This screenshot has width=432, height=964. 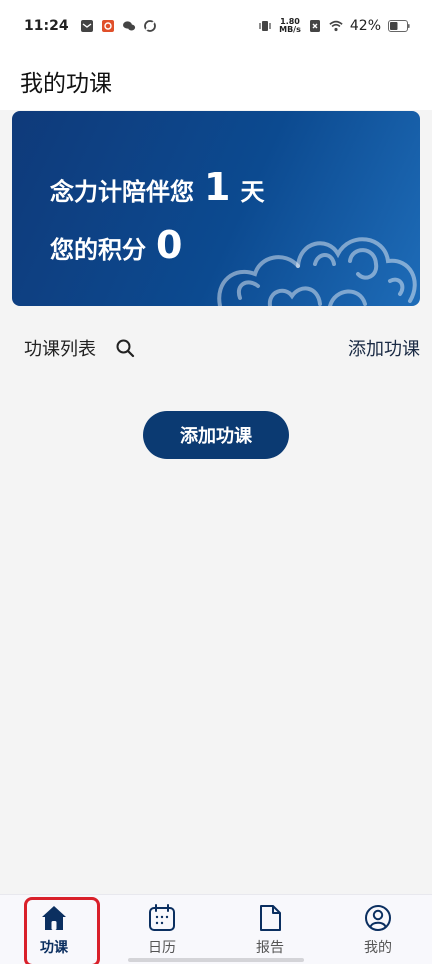 I want to click on tab-report: 报告, so click(x=270, y=929).